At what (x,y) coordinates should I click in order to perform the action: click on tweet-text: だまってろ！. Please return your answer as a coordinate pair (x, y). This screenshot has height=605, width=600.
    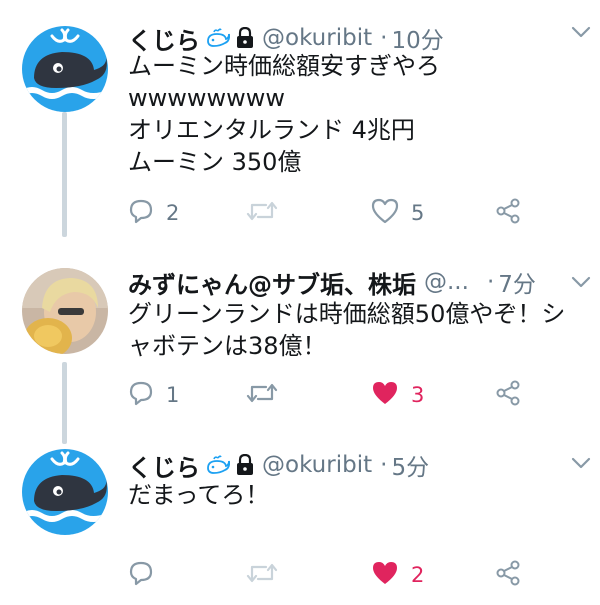
    Looking at the image, I should click on (354, 495).